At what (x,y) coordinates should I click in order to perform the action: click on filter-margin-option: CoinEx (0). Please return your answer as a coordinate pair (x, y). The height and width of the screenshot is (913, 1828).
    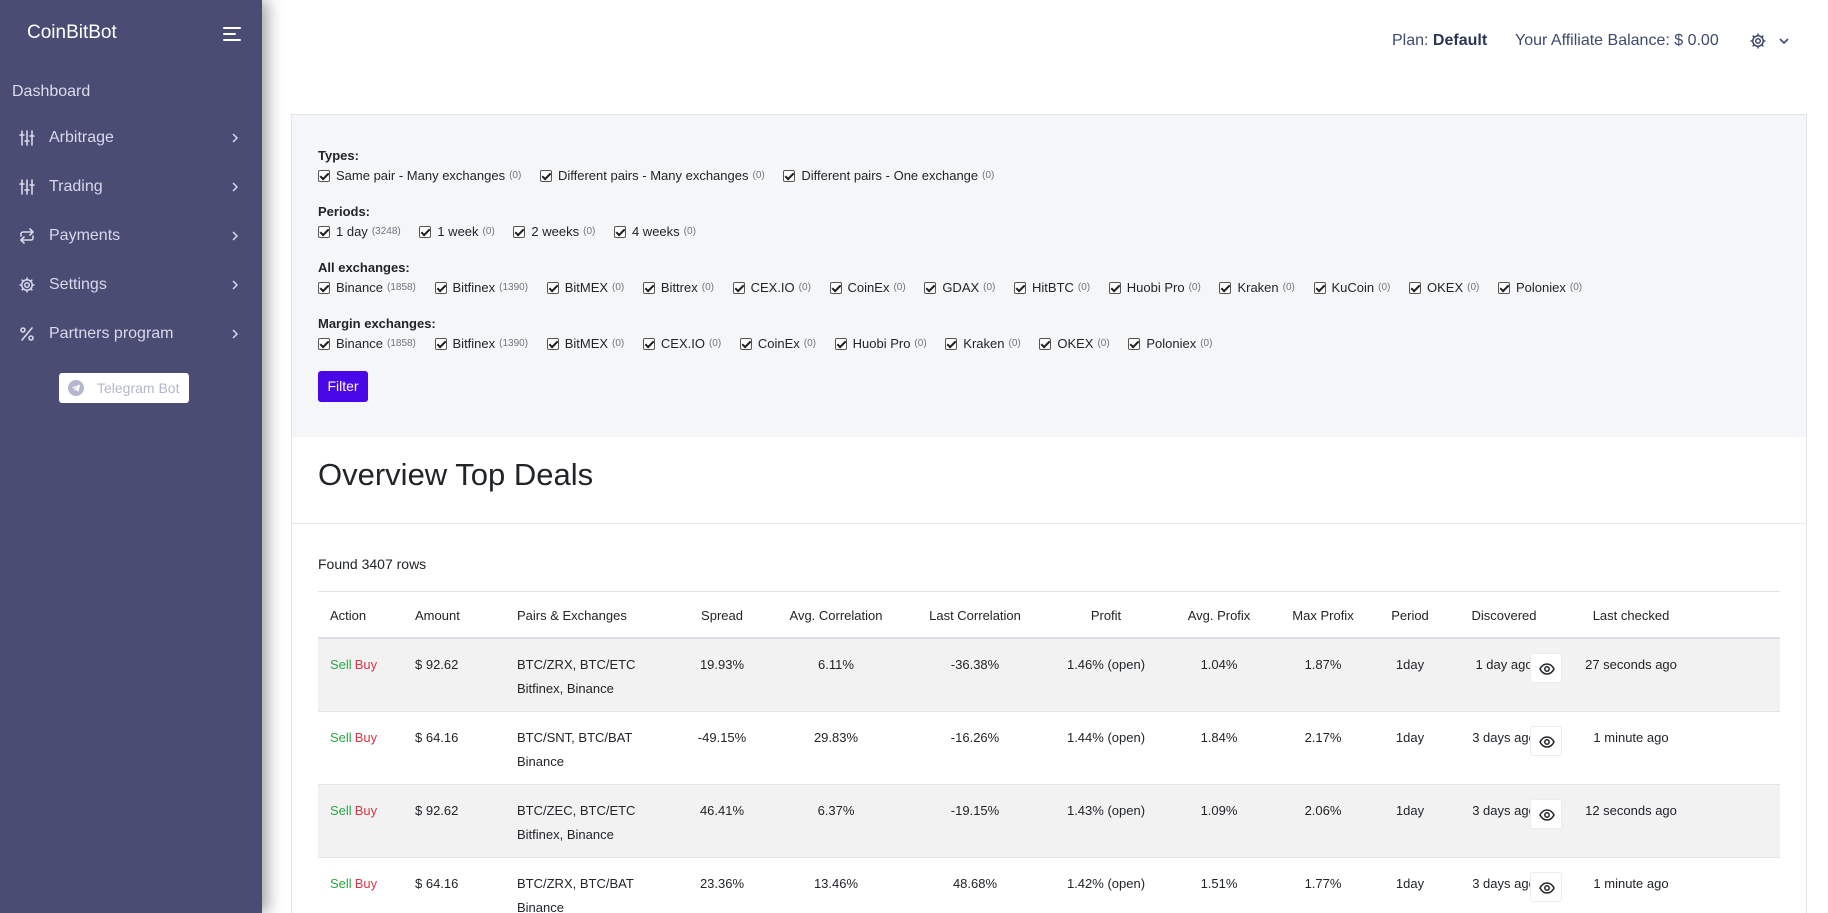
    Looking at the image, I should click on (777, 343).